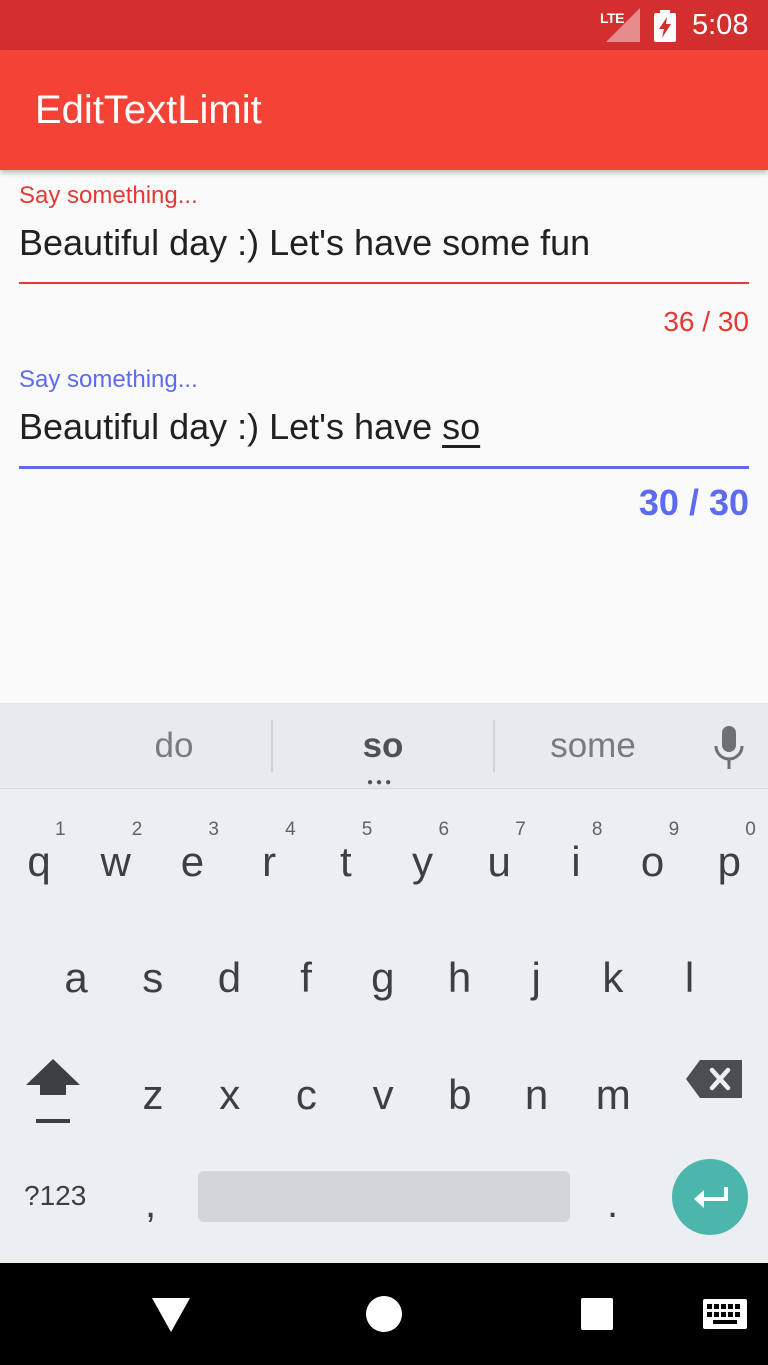 The image size is (768, 1365). I want to click on char-counter: 30 / 30, so click(693, 502).